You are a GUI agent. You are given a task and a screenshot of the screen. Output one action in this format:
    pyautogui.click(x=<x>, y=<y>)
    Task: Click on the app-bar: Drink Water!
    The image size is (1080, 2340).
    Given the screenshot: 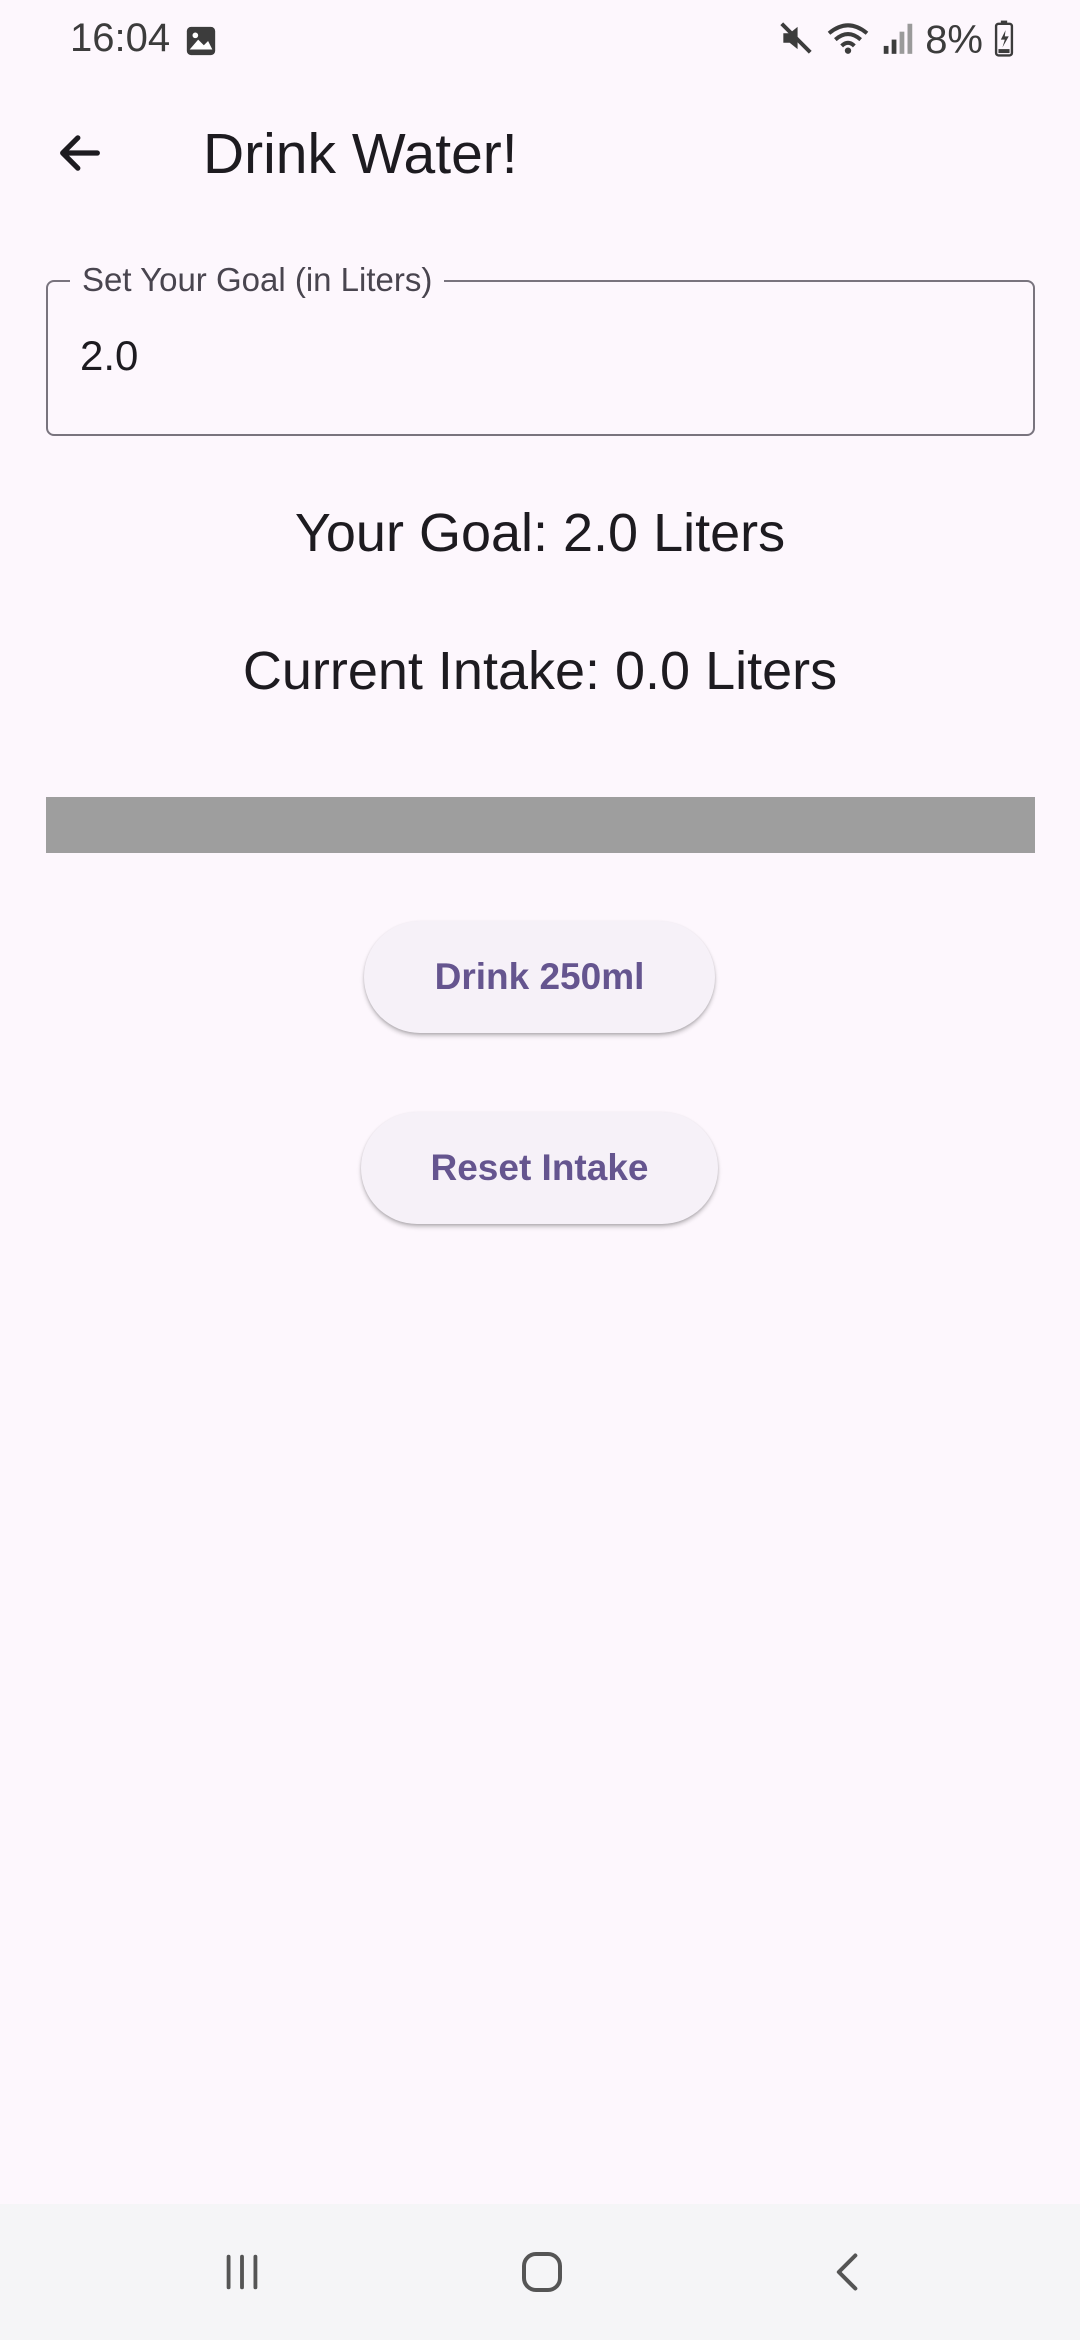 What is the action you would take?
    pyautogui.click(x=540, y=155)
    